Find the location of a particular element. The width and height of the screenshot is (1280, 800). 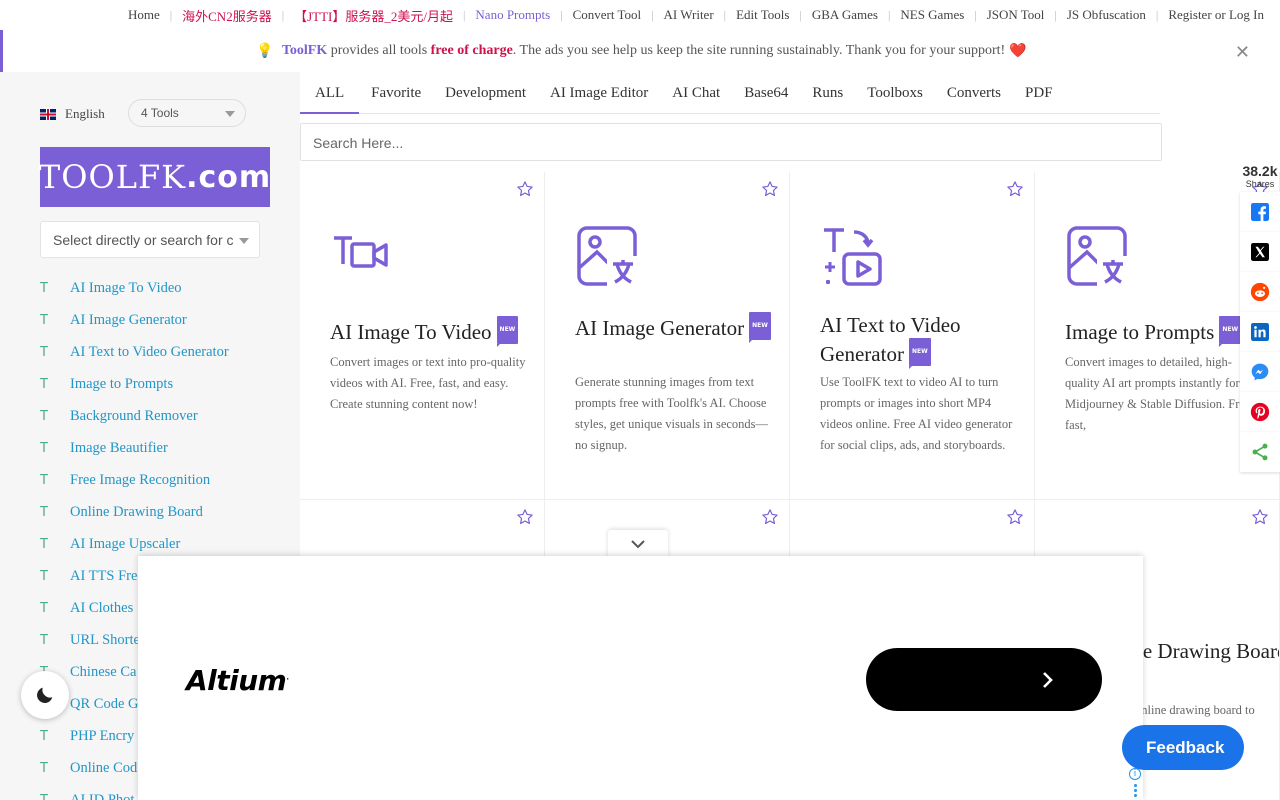

sidebar-tool-item: T AI Image To Video is located at coordinates (134, 288).